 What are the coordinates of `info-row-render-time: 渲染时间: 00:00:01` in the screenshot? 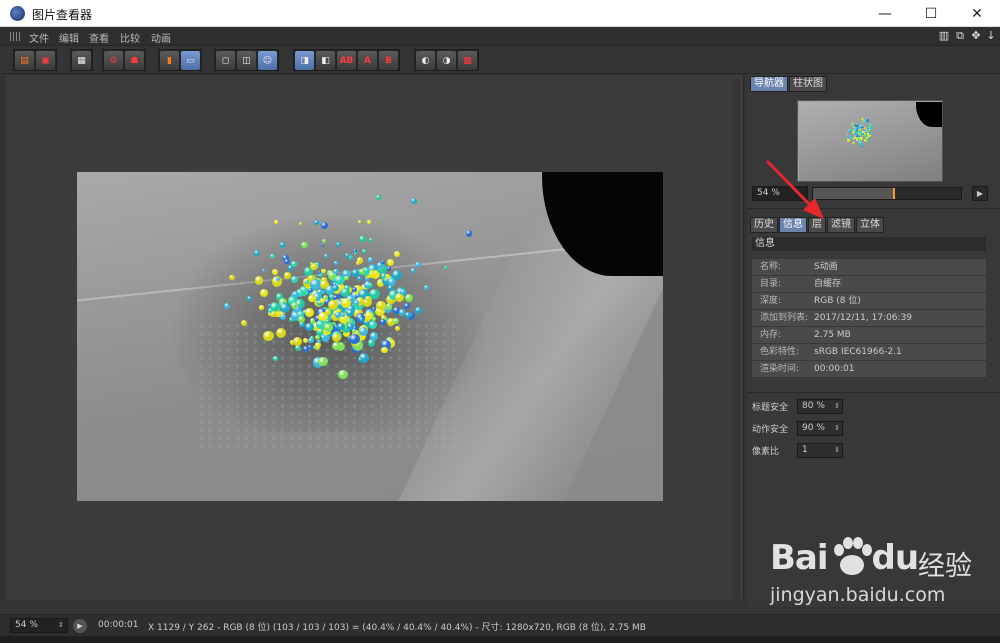 It's located at (869, 369).